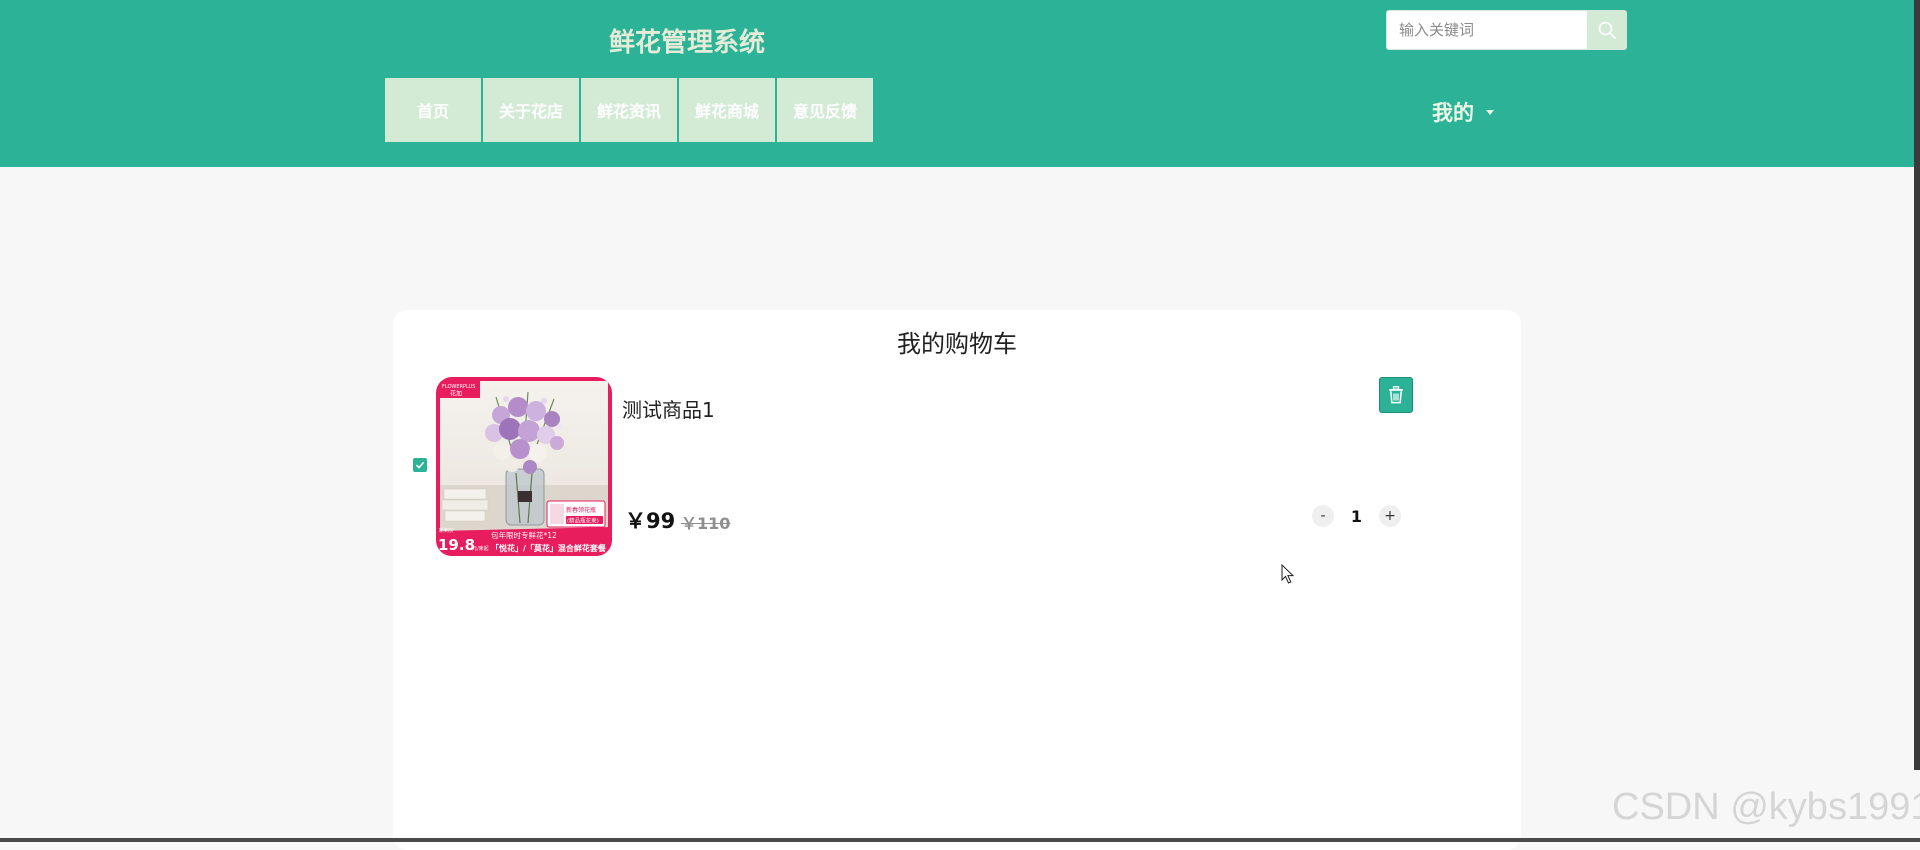 The image size is (1920, 850). I want to click on nav-item-news: 鲜花资讯, so click(629, 110).